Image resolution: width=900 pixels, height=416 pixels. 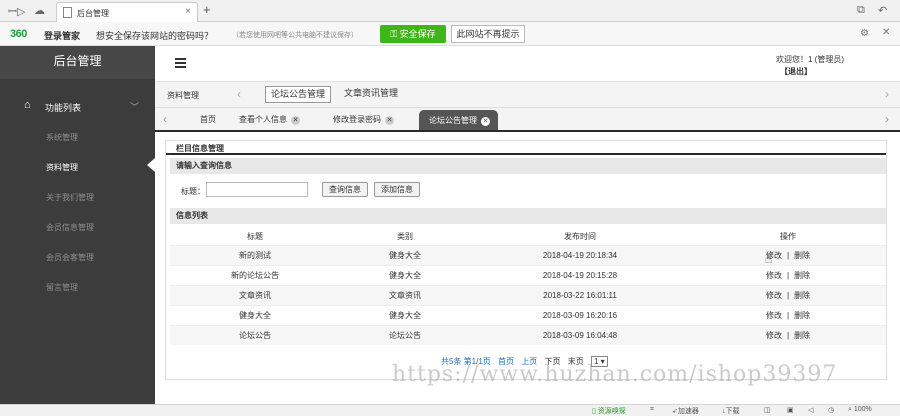 What do you see at coordinates (151, 165) in the screenshot?
I see `active-pointer` at bounding box center [151, 165].